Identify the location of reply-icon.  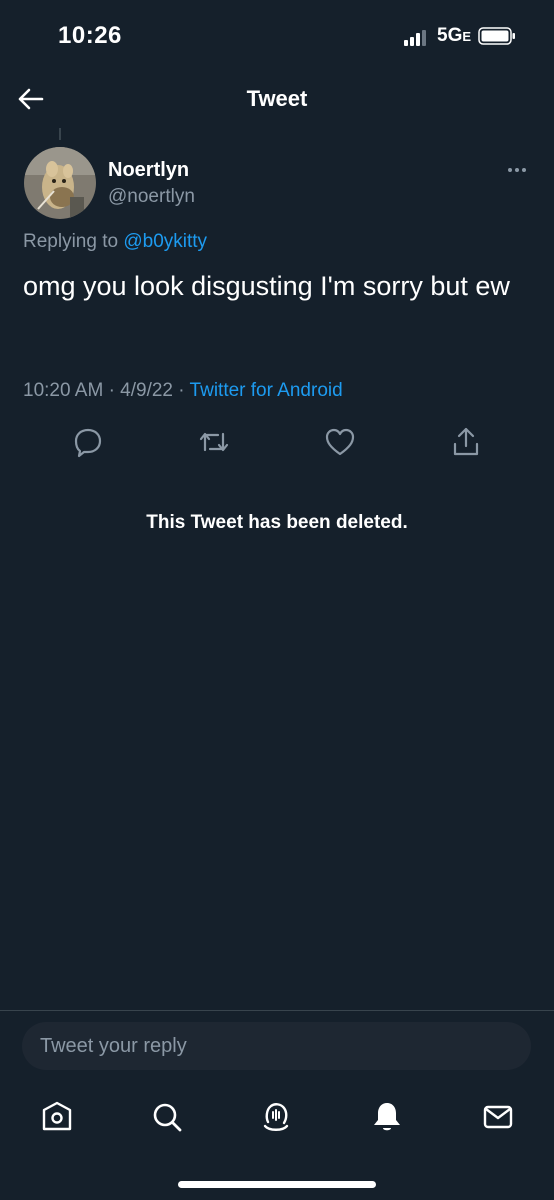
(88, 443).